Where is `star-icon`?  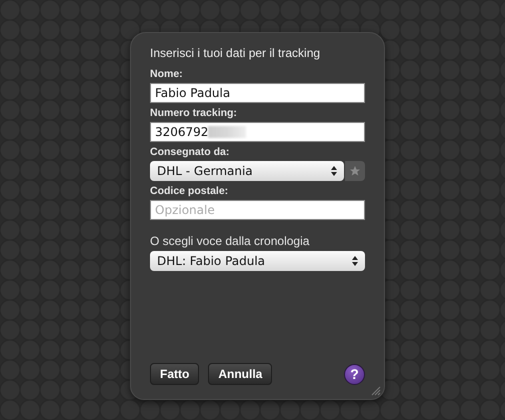 star-icon is located at coordinates (355, 171).